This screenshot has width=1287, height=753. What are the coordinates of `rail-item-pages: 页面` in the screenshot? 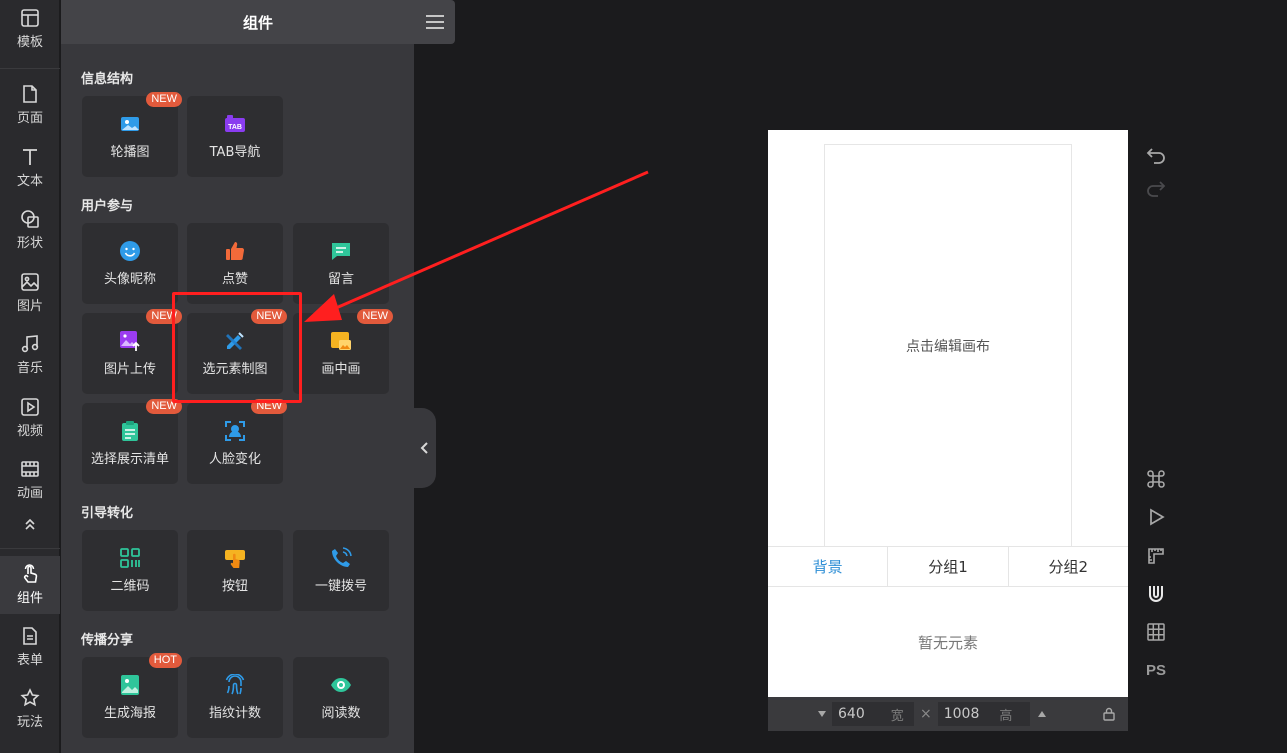 It's located at (30, 105).